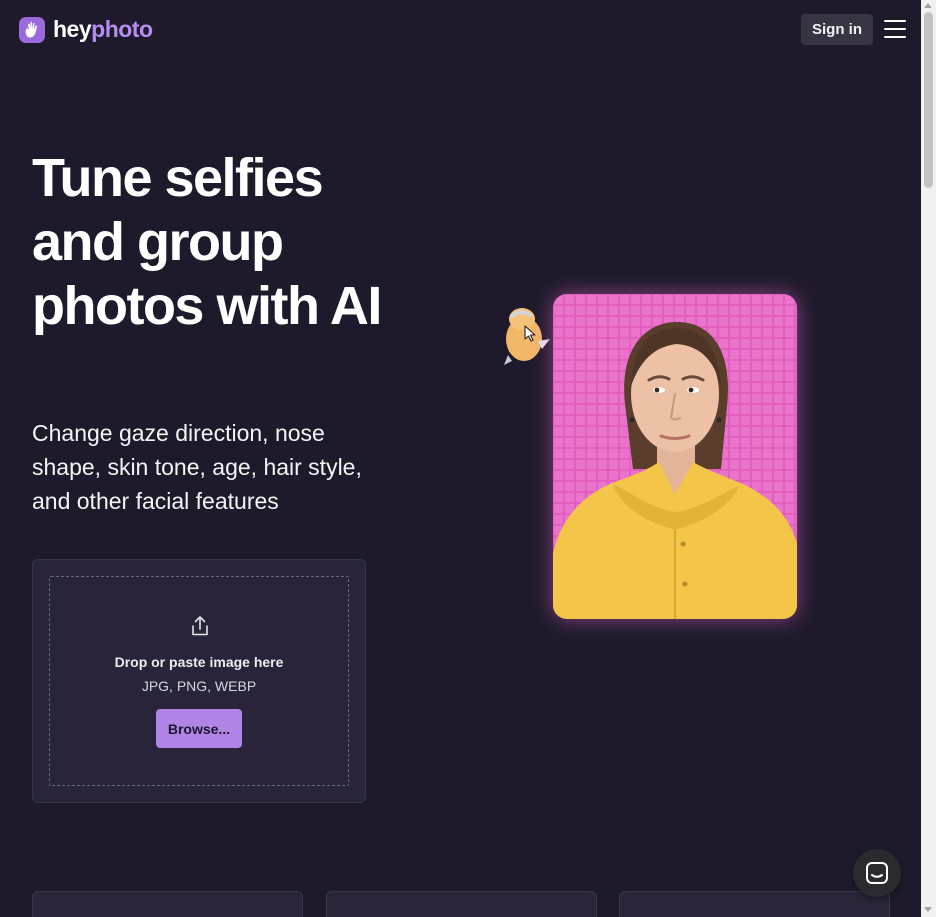 The width and height of the screenshot is (936, 917). What do you see at coordinates (199, 662) in the screenshot?
I see `drop-instructions: Drop or paste image here` at bounding box center [199, 662].